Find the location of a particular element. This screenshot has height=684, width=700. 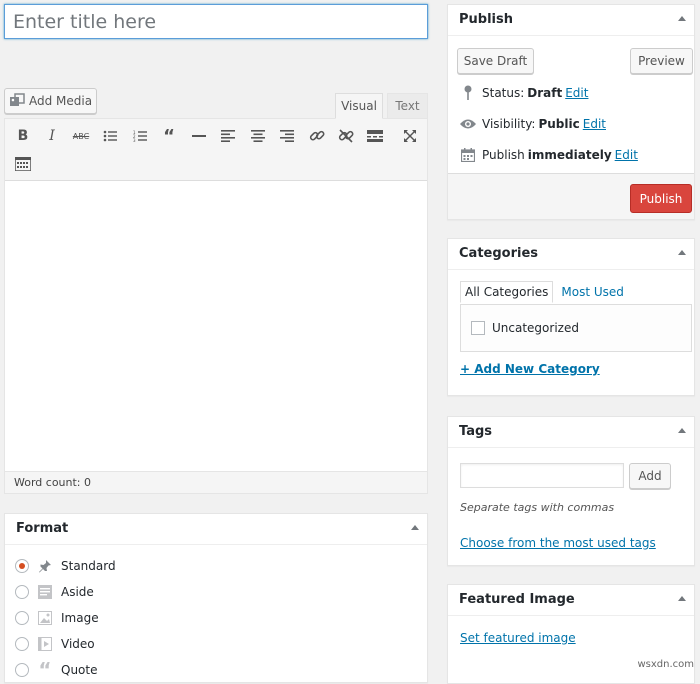

tab-all-categories: All Categories is located at coordinates (507, 292).